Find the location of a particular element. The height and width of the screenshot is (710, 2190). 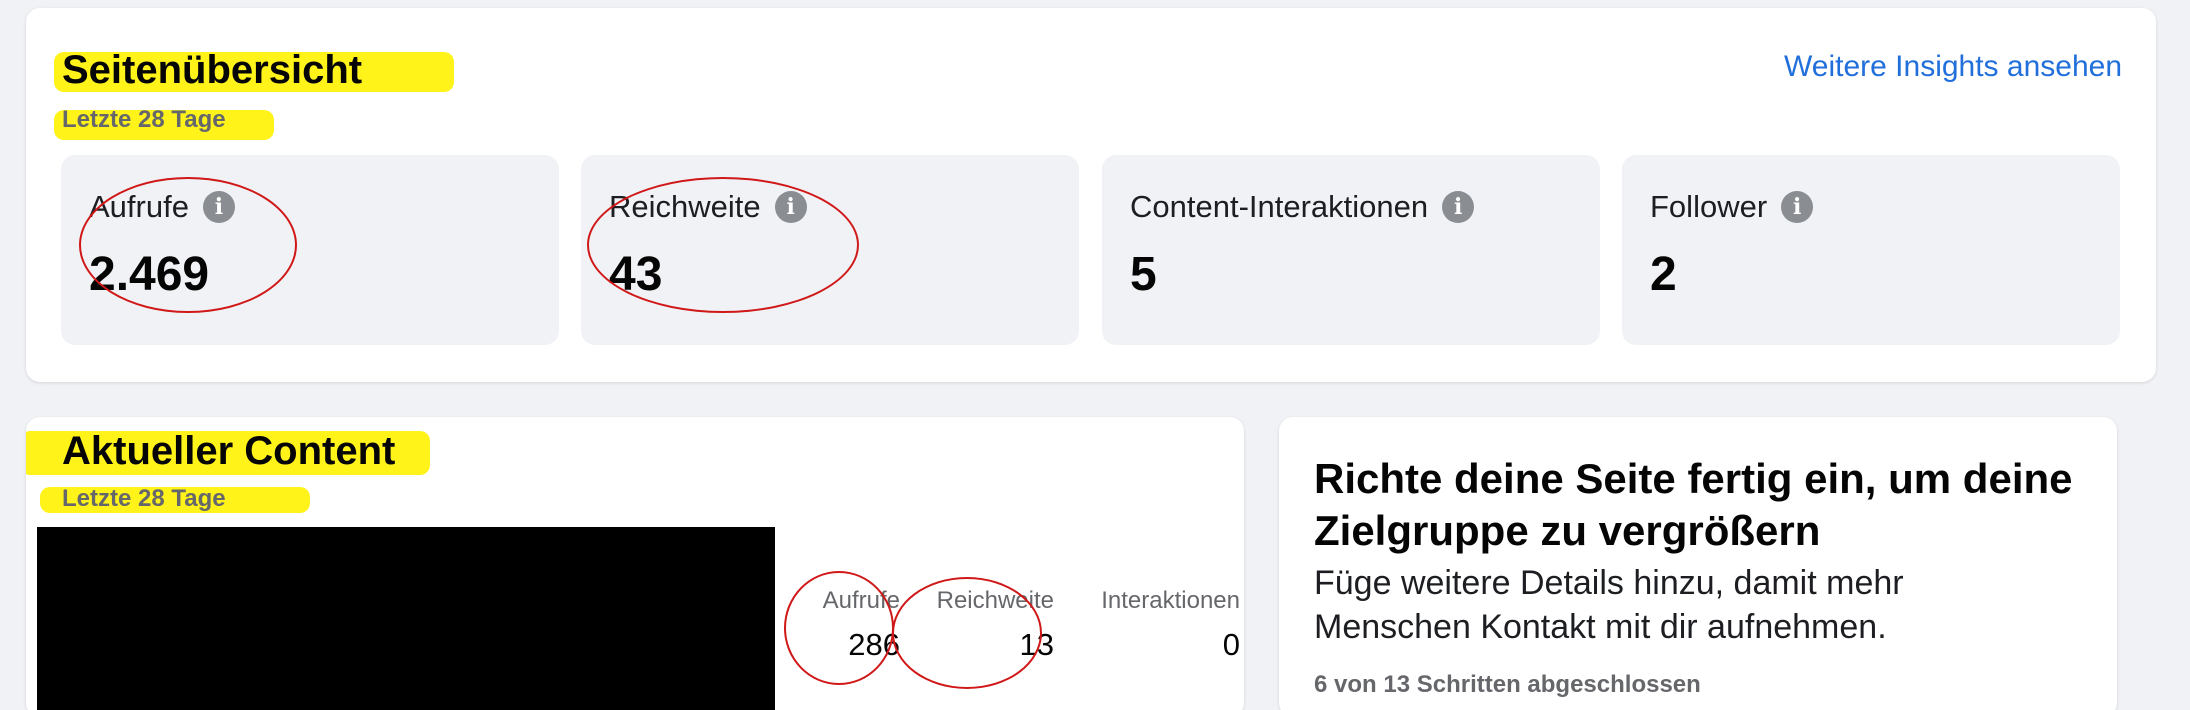

metric-label: Content-Interaktionen is located at coordinates (1279, 206).